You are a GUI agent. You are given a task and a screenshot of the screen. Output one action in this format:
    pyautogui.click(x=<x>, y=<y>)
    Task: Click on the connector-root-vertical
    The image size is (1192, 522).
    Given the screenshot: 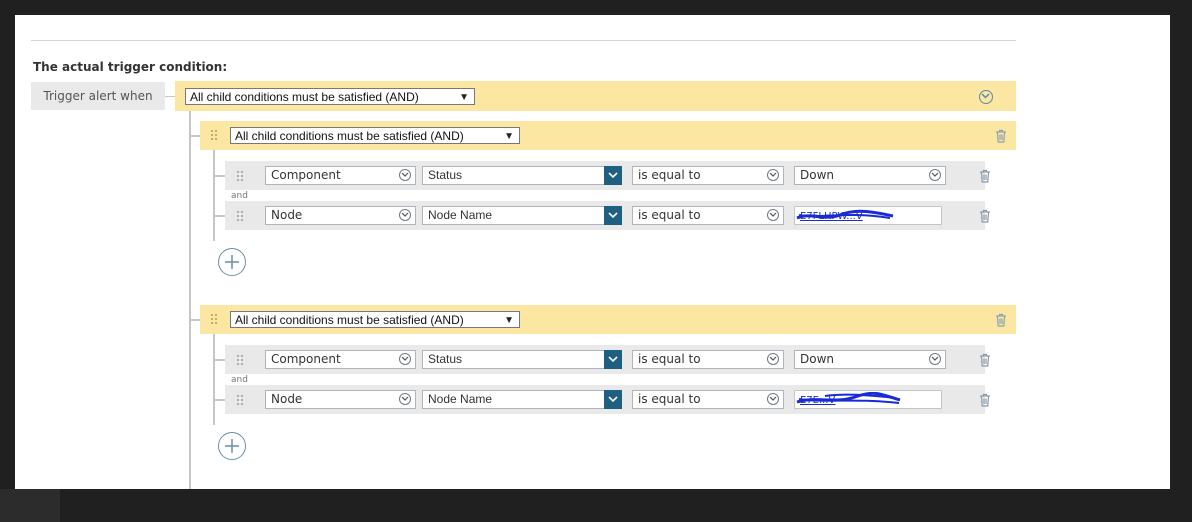 What is the action you would take?
    pyautogui.click(x=190, y=299)
    